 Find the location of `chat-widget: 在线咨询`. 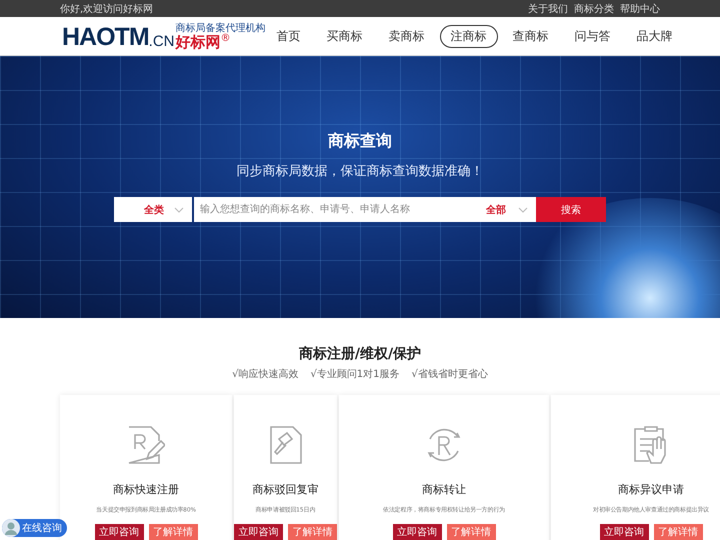

chat-widget: 在线咨询 is located at coordinates (34, 528).